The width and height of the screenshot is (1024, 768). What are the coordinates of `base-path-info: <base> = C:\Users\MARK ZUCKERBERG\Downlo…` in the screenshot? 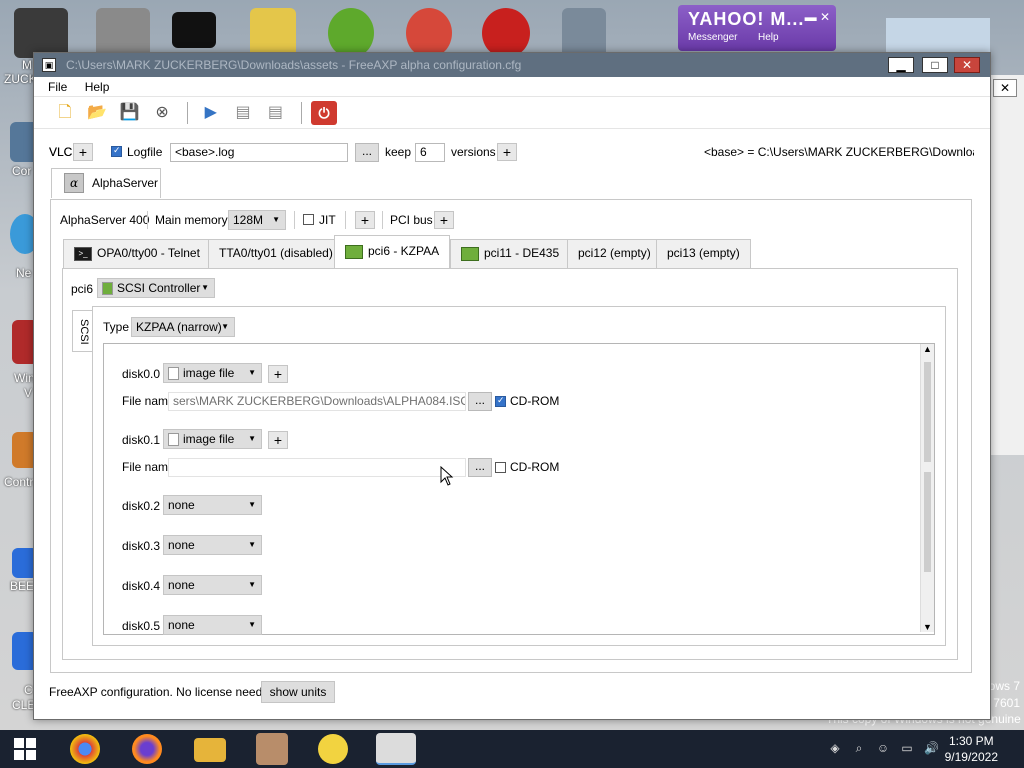 It's located at (839, 152).